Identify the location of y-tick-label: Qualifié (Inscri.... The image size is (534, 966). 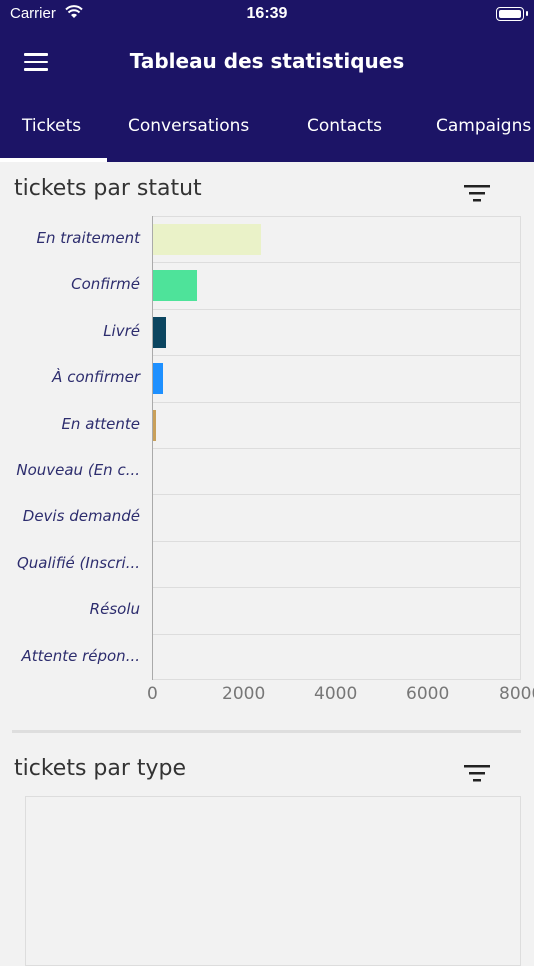
(78, 562).